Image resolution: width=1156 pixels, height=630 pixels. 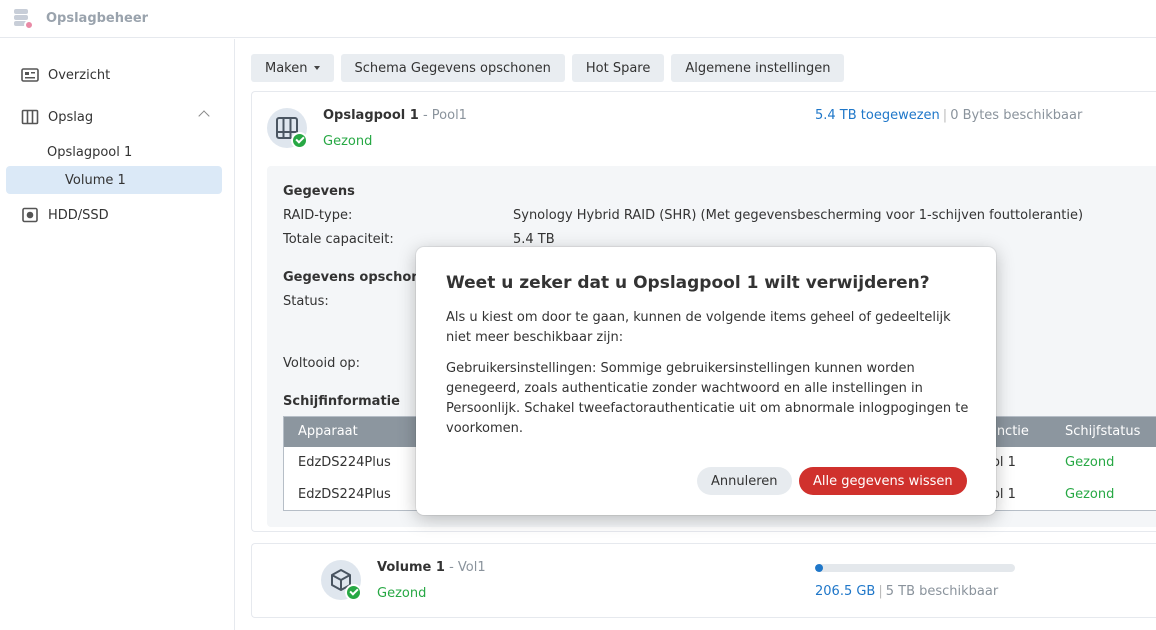 I want to click on overview-icon, so click(x=30, y=75).